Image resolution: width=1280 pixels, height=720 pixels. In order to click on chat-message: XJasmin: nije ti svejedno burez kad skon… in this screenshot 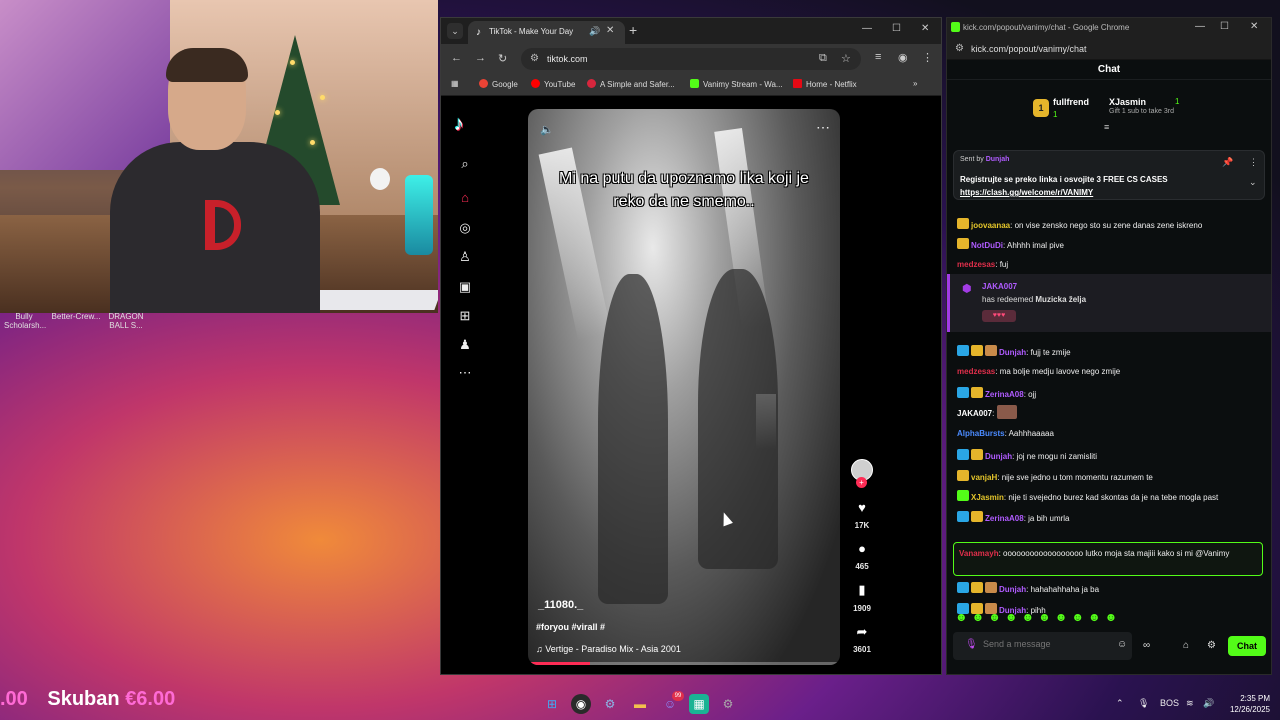, I will do `click(1111, 497)`.